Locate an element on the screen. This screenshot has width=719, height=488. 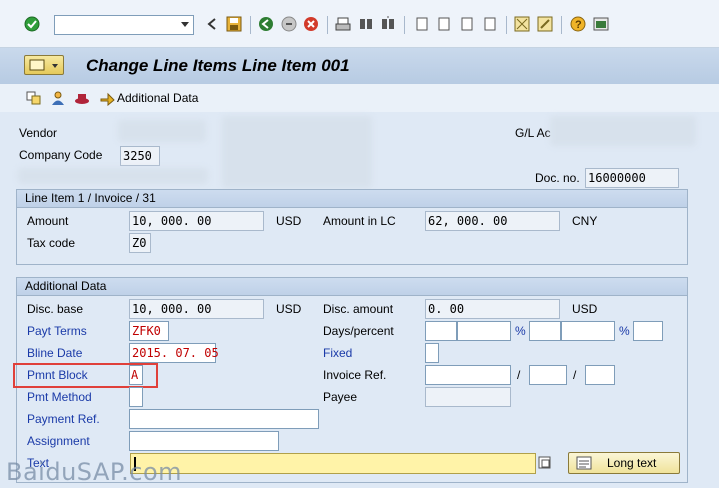
watermark: BaiduSAP.com is located at coordinates (94, 472).